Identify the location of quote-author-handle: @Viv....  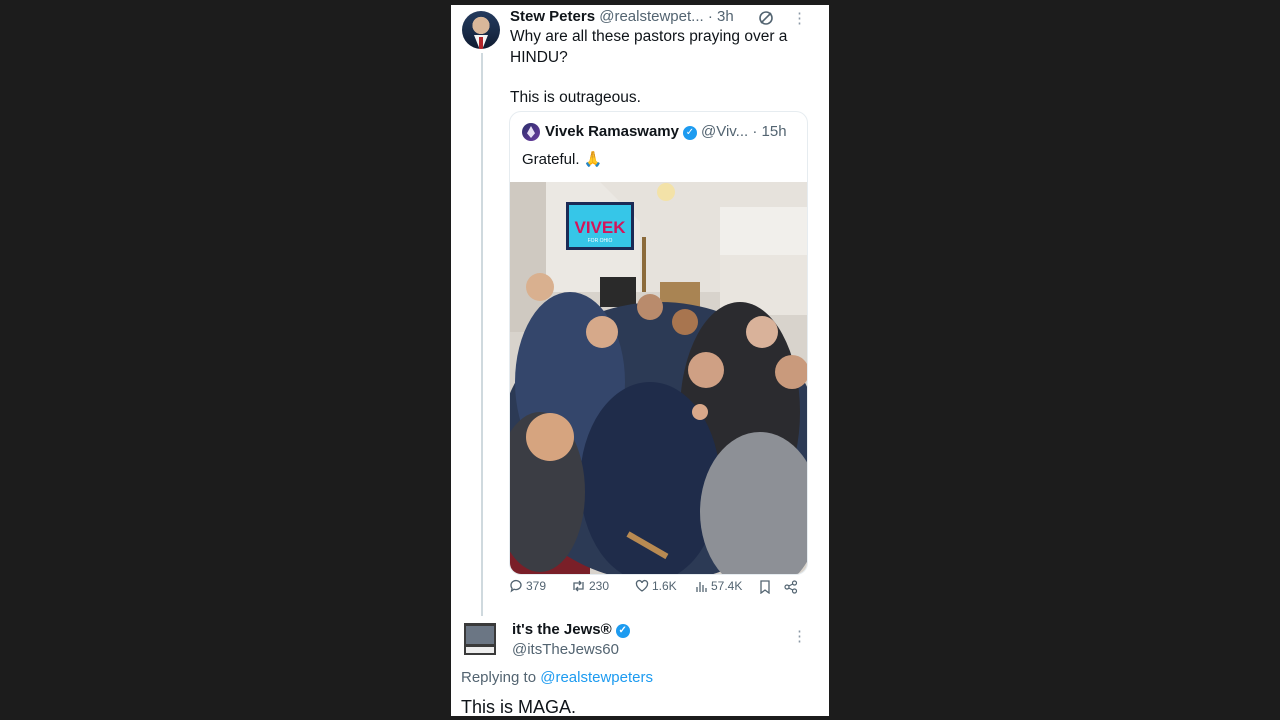
(724, 131).